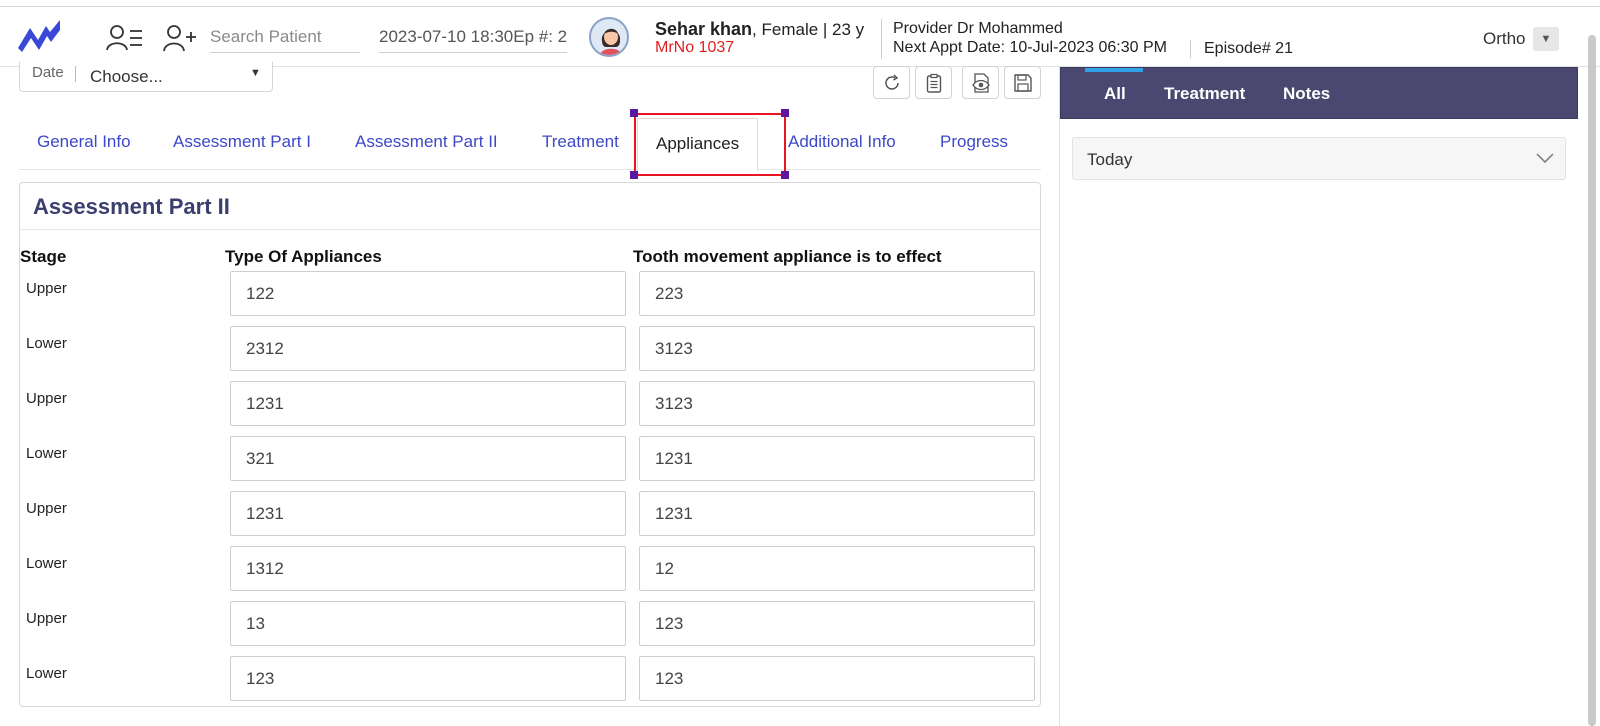  What do you see at coordinates (1504, 38) in the screenshot?
I see `specialty-label: Ortho` at bounding box center [1504, 38].